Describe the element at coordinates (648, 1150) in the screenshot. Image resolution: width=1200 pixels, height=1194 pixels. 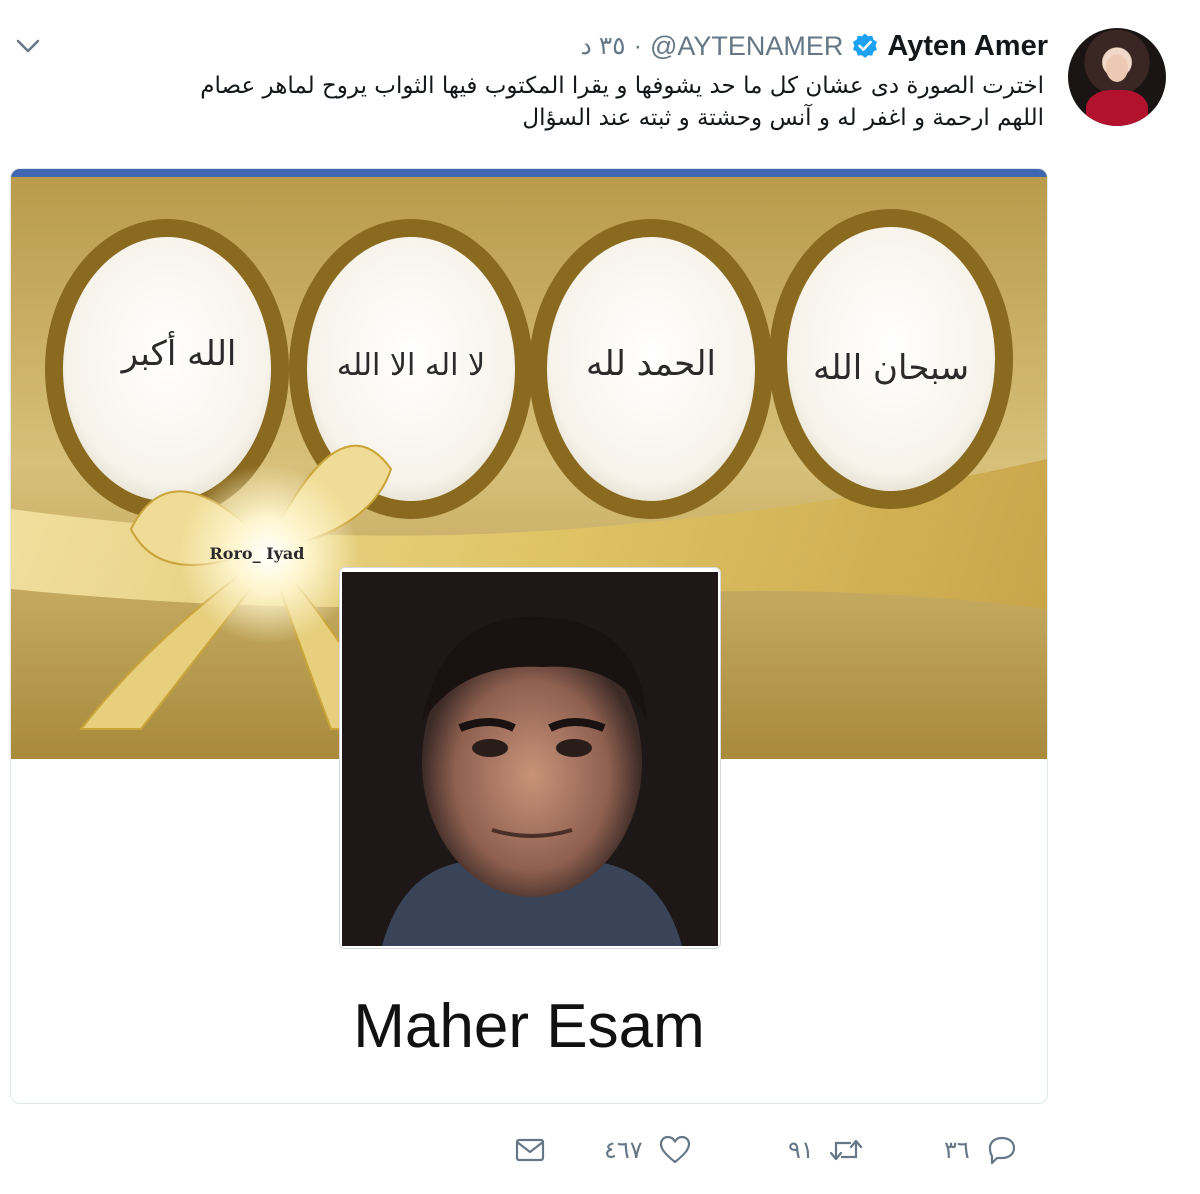
I see `like-button: ٤٦٧` at that location.